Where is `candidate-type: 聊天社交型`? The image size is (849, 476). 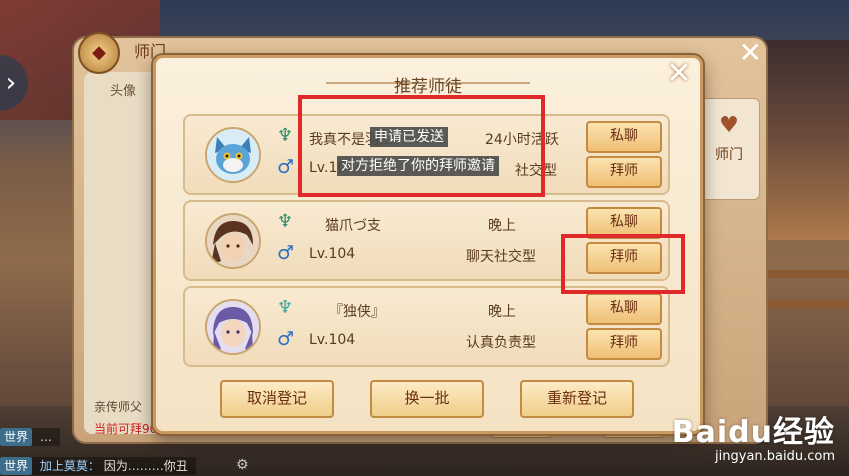 candidate-type: 聊天社交型 is located at coordinates (501, 257).